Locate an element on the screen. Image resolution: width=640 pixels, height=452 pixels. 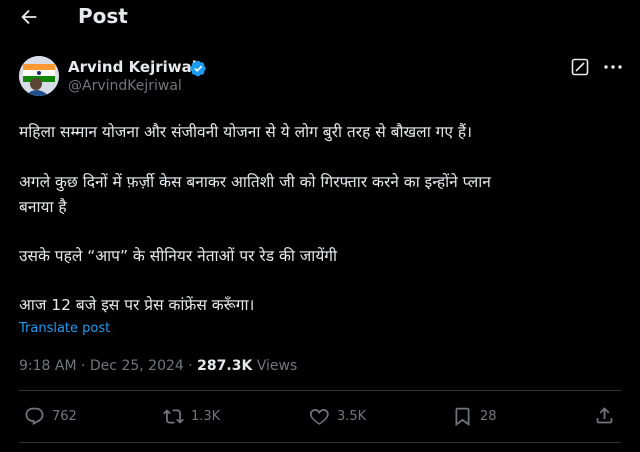
repost-count: 1.3K is located at coordinates (206, 416).